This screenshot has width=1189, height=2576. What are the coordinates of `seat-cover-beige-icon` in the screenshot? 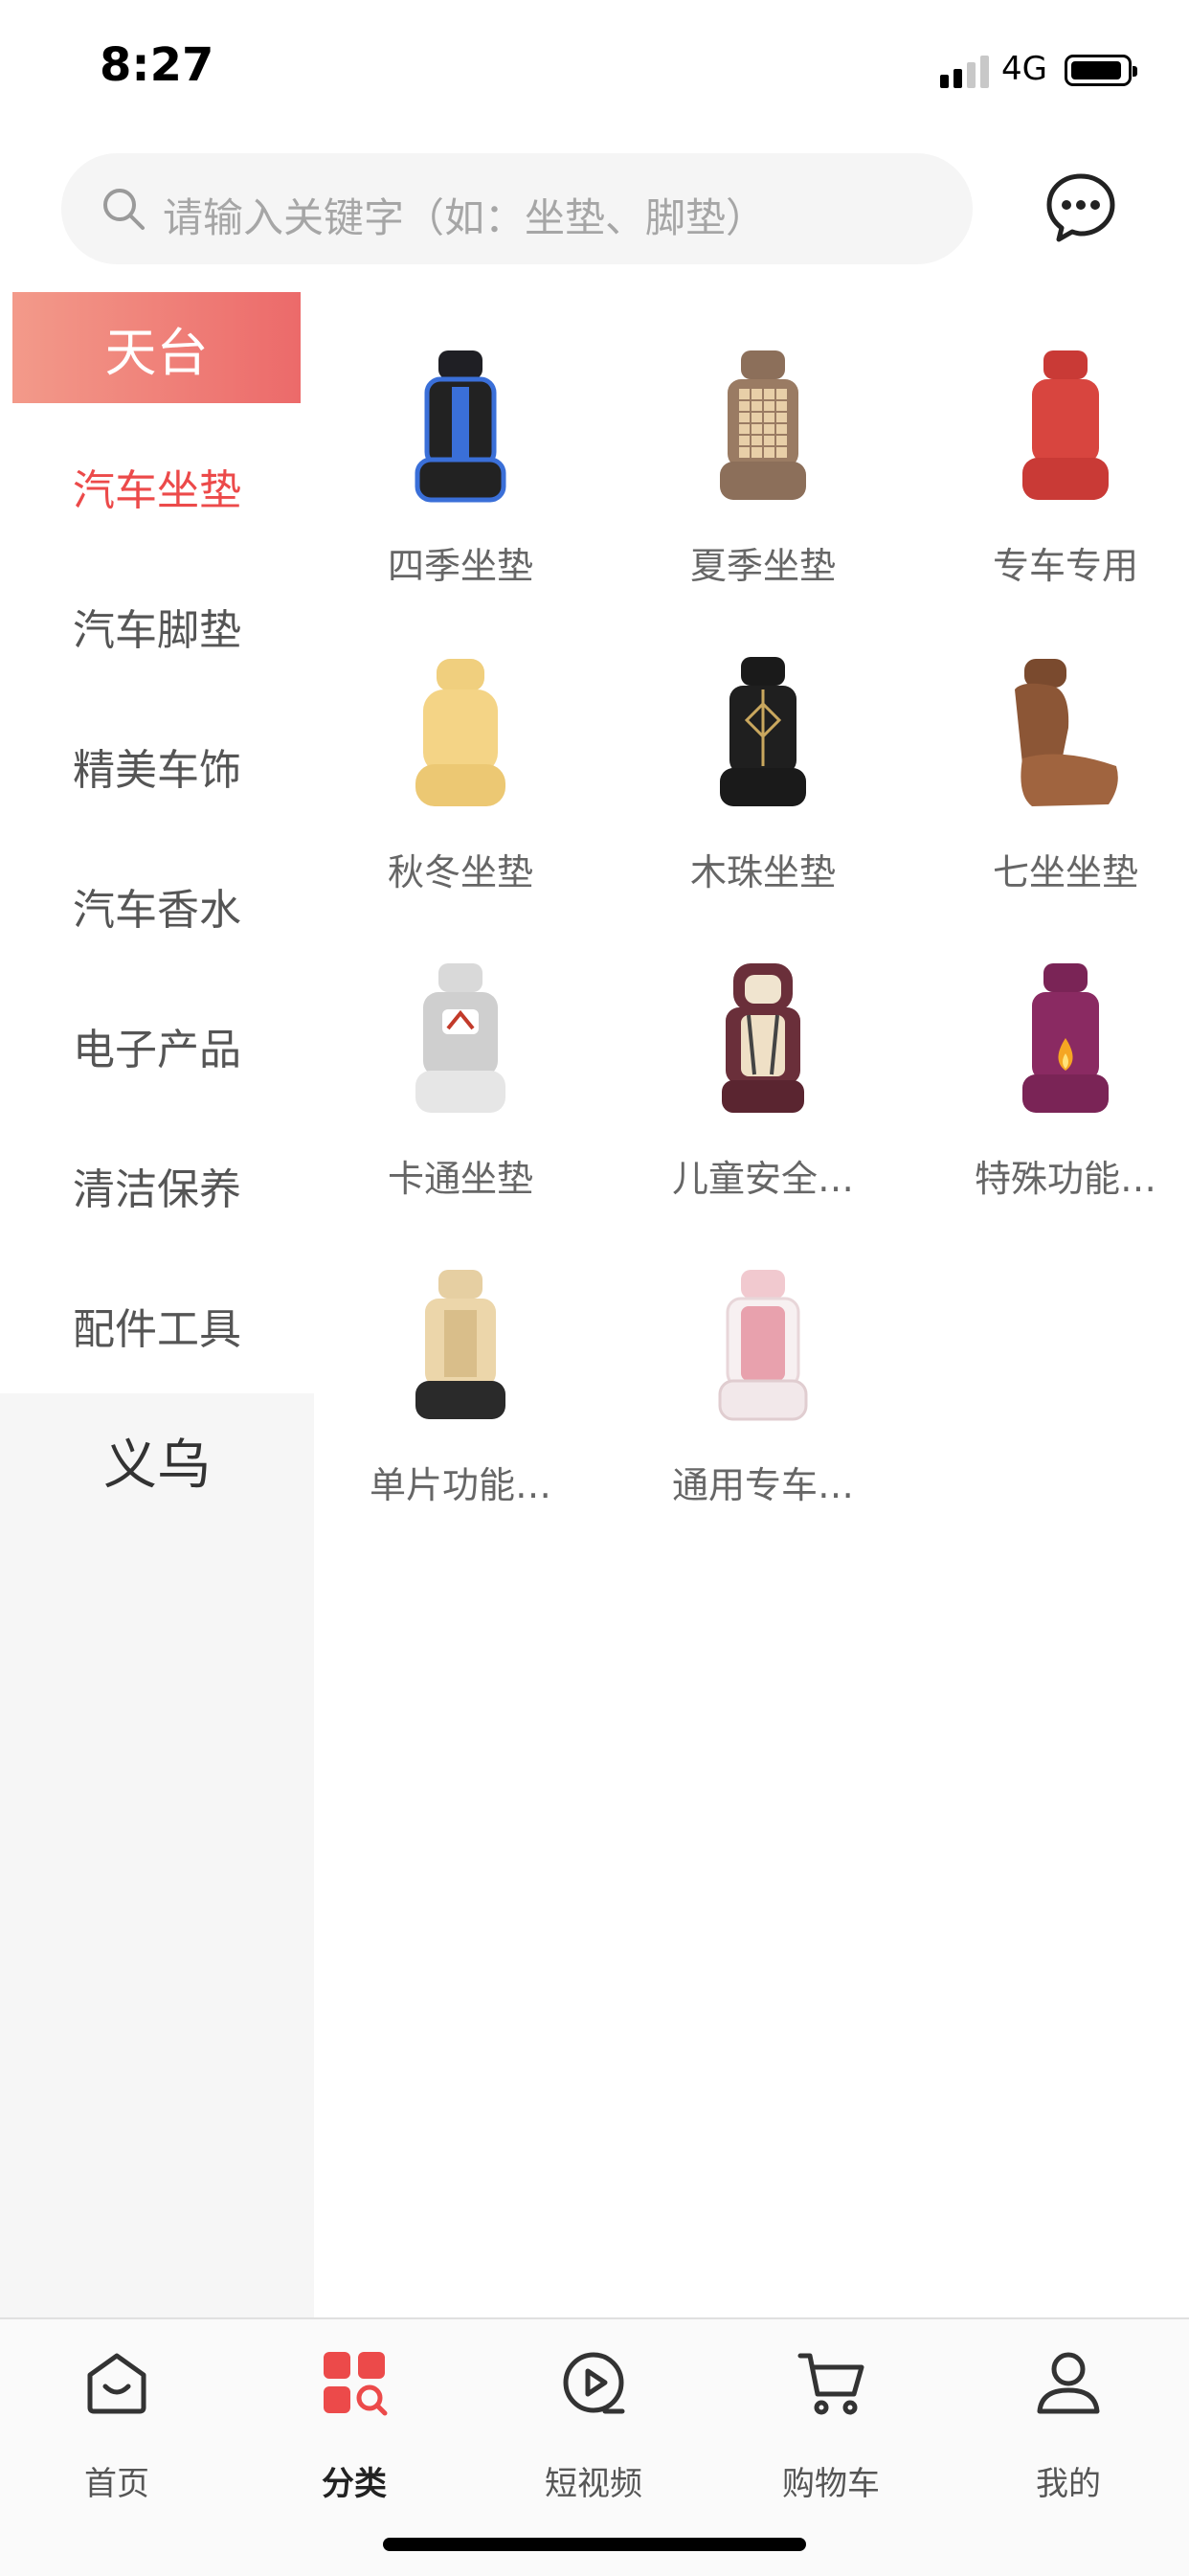 It's located at (460, 1344).